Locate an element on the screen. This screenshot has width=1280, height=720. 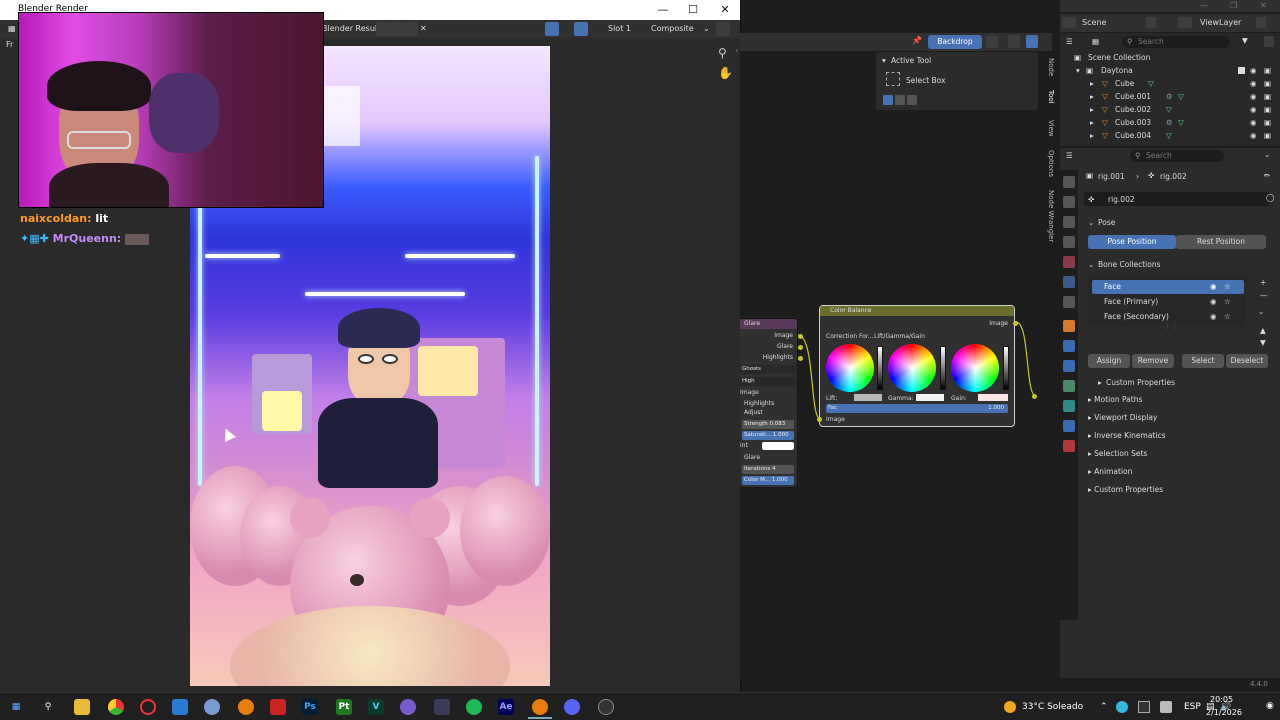
open-image-icon is located at coordinates (411, 29).